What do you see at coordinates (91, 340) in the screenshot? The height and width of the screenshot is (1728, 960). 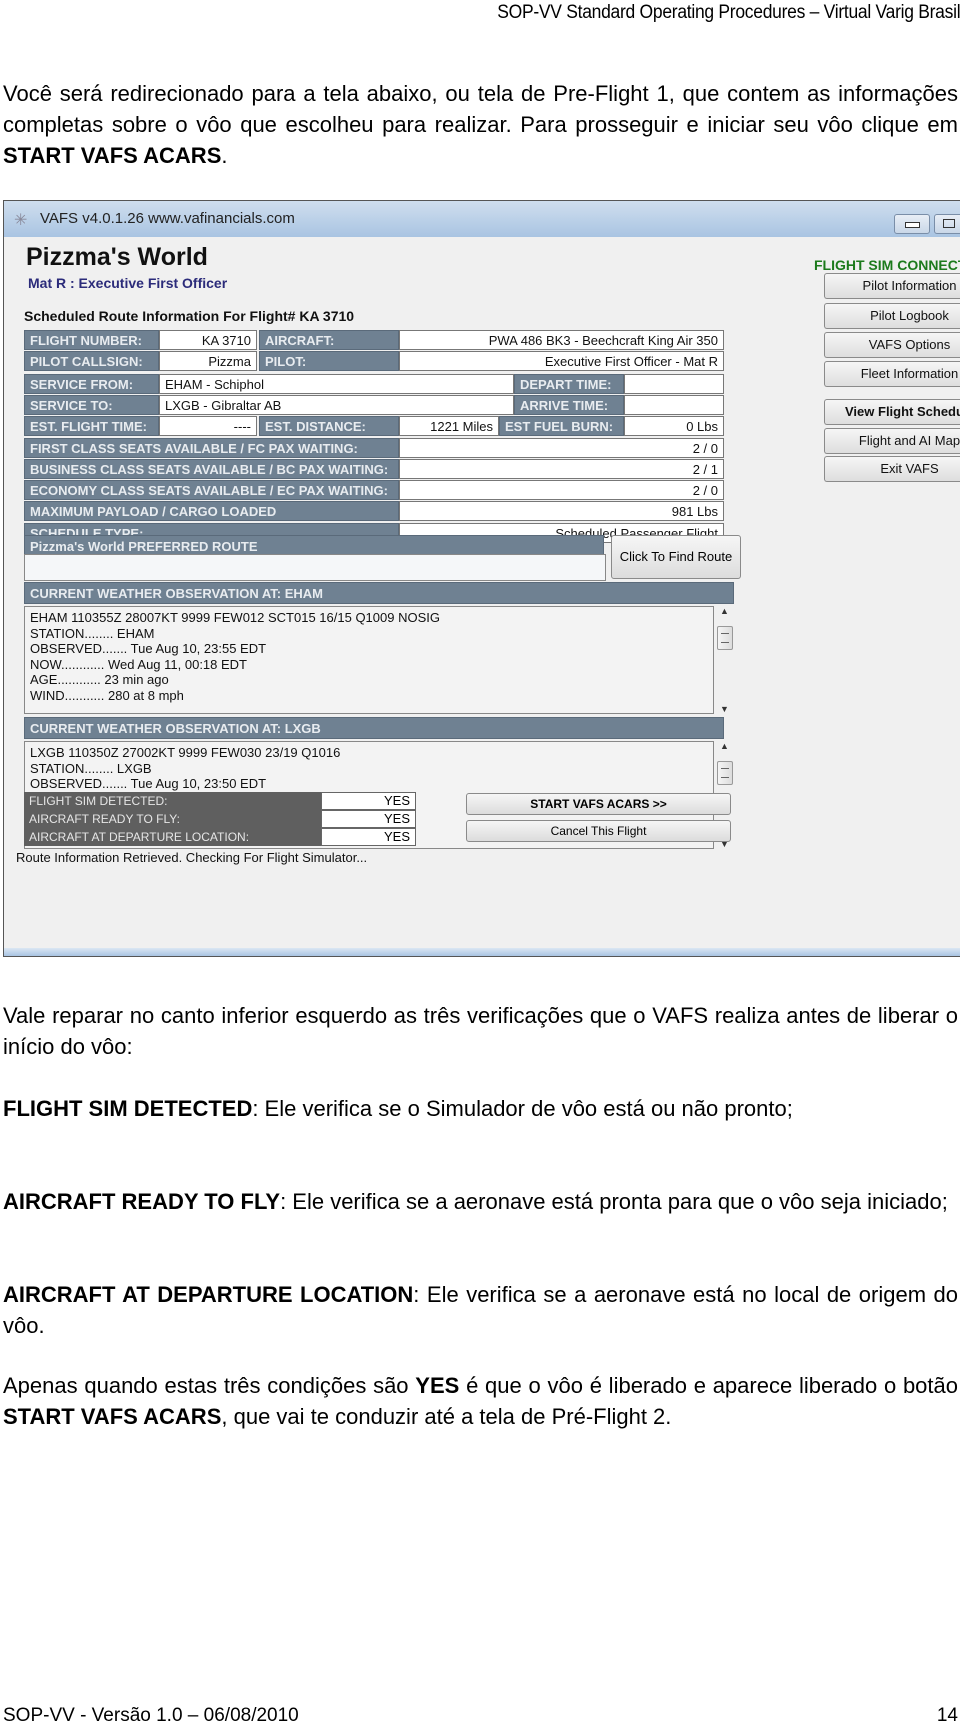 I see `flight-number-label: FLIGHT NUMBER:` at bounding box center [91, 340].